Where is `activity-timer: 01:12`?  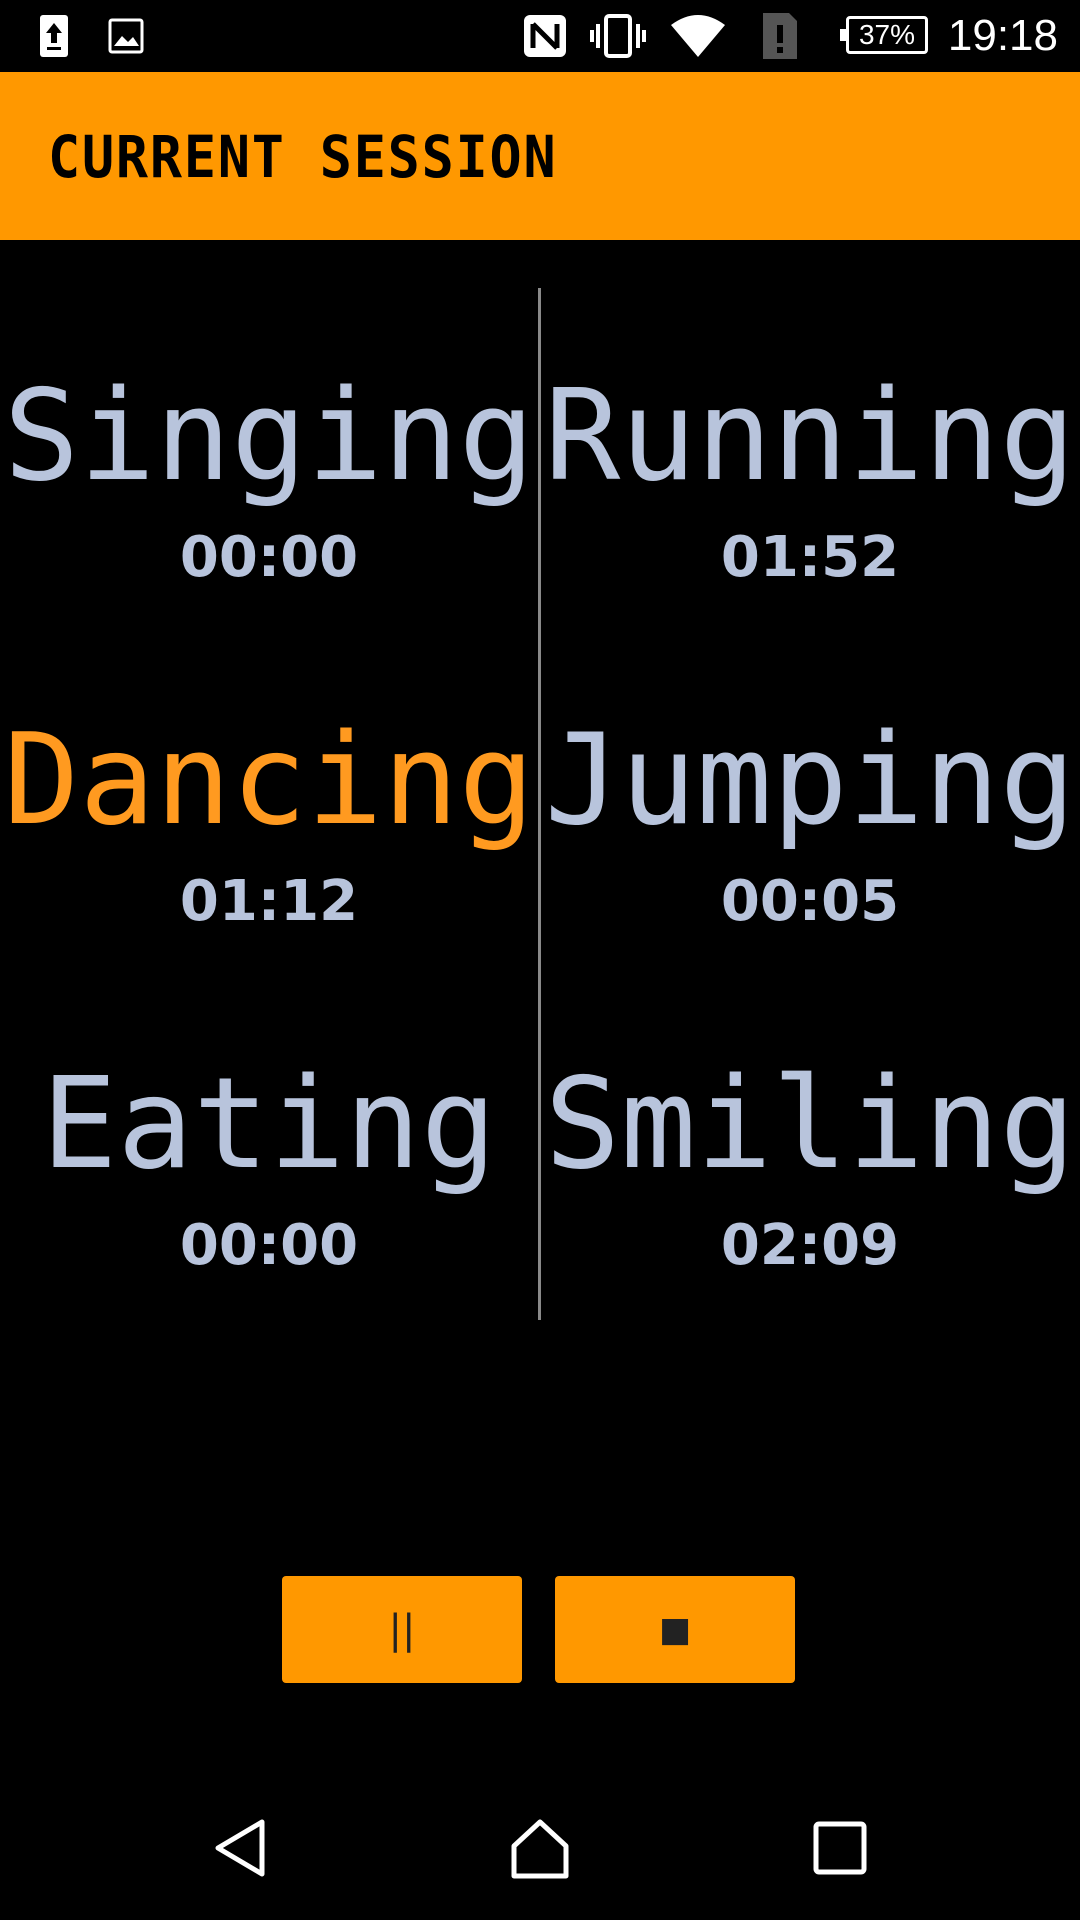 activity-timer: 01:12 is located at coordinates (269, 901).